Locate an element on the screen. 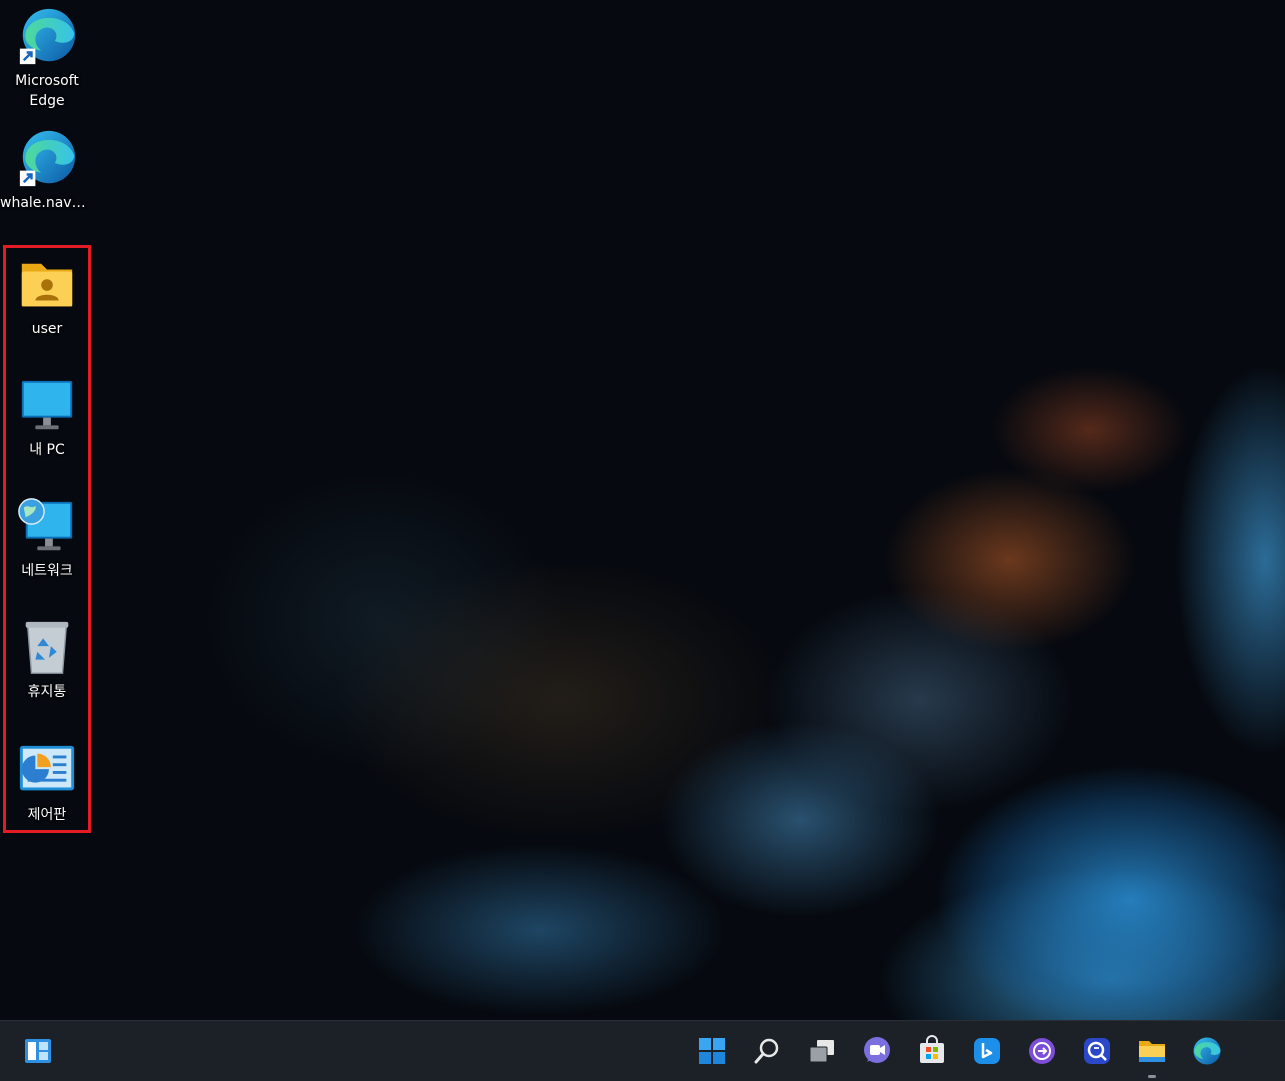 This screenshot has height=1081, width=1285. search-icon is located at coordinates (766, 1051).